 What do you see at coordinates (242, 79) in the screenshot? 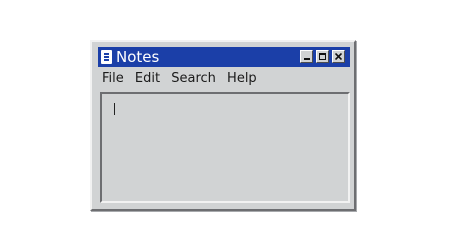
I see `menu-help: Help` at bounding box center [242, 79].